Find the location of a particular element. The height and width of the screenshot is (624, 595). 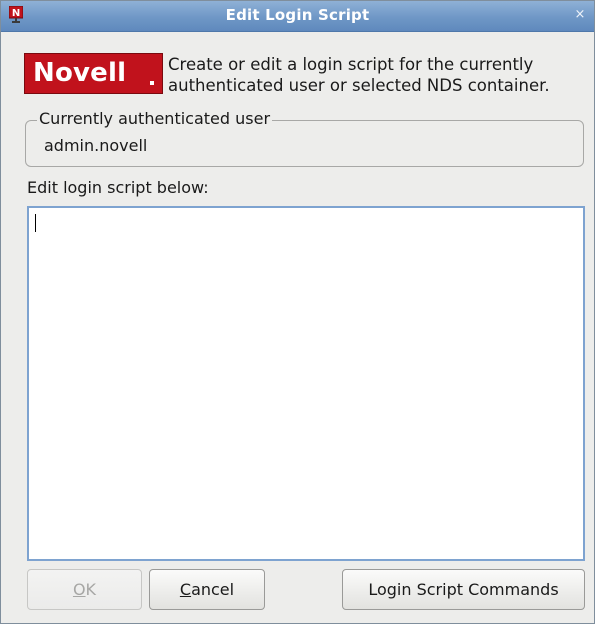

close-icon: × is located at coordinates (580, 15).